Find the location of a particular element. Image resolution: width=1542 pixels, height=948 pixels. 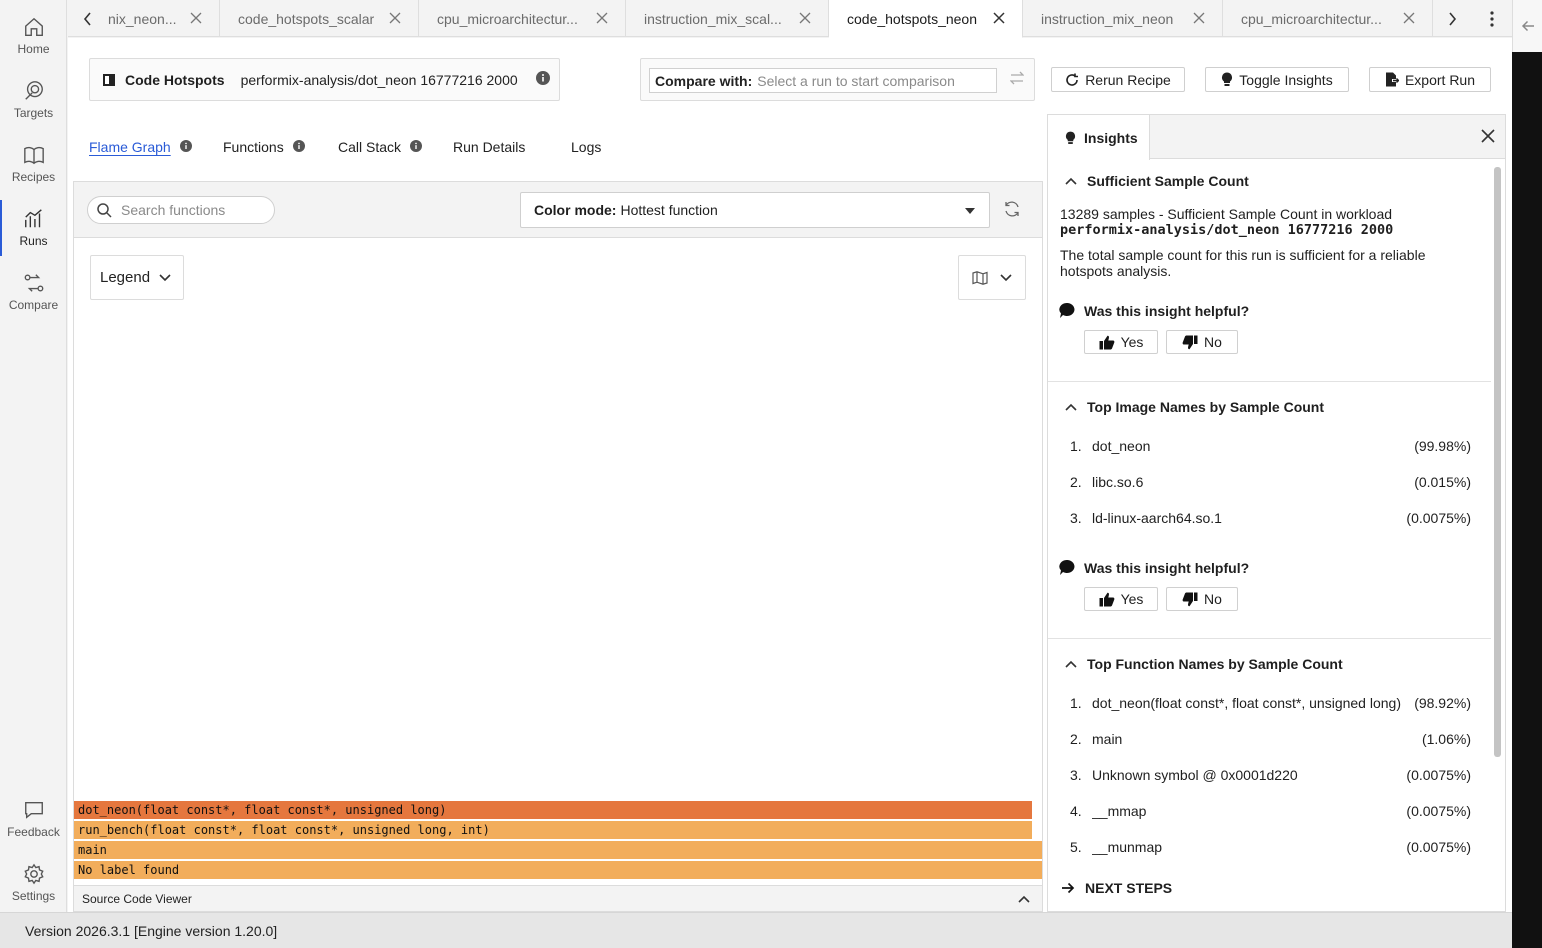

section-title: Top Image Names by Sample Count is located at coordinates (1206, 407).